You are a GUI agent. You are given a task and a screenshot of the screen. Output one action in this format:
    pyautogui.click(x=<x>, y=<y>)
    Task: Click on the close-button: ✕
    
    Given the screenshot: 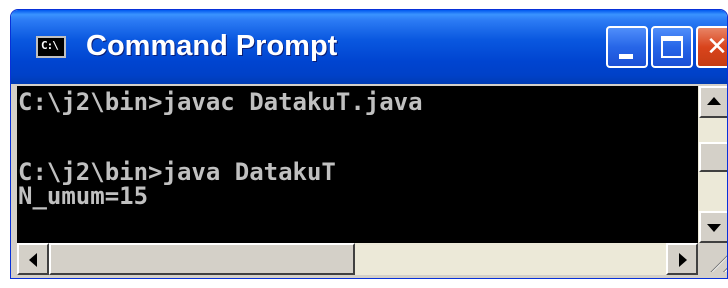 What is the action you would take?
    pyautogui.click(x=712, y=47)
    